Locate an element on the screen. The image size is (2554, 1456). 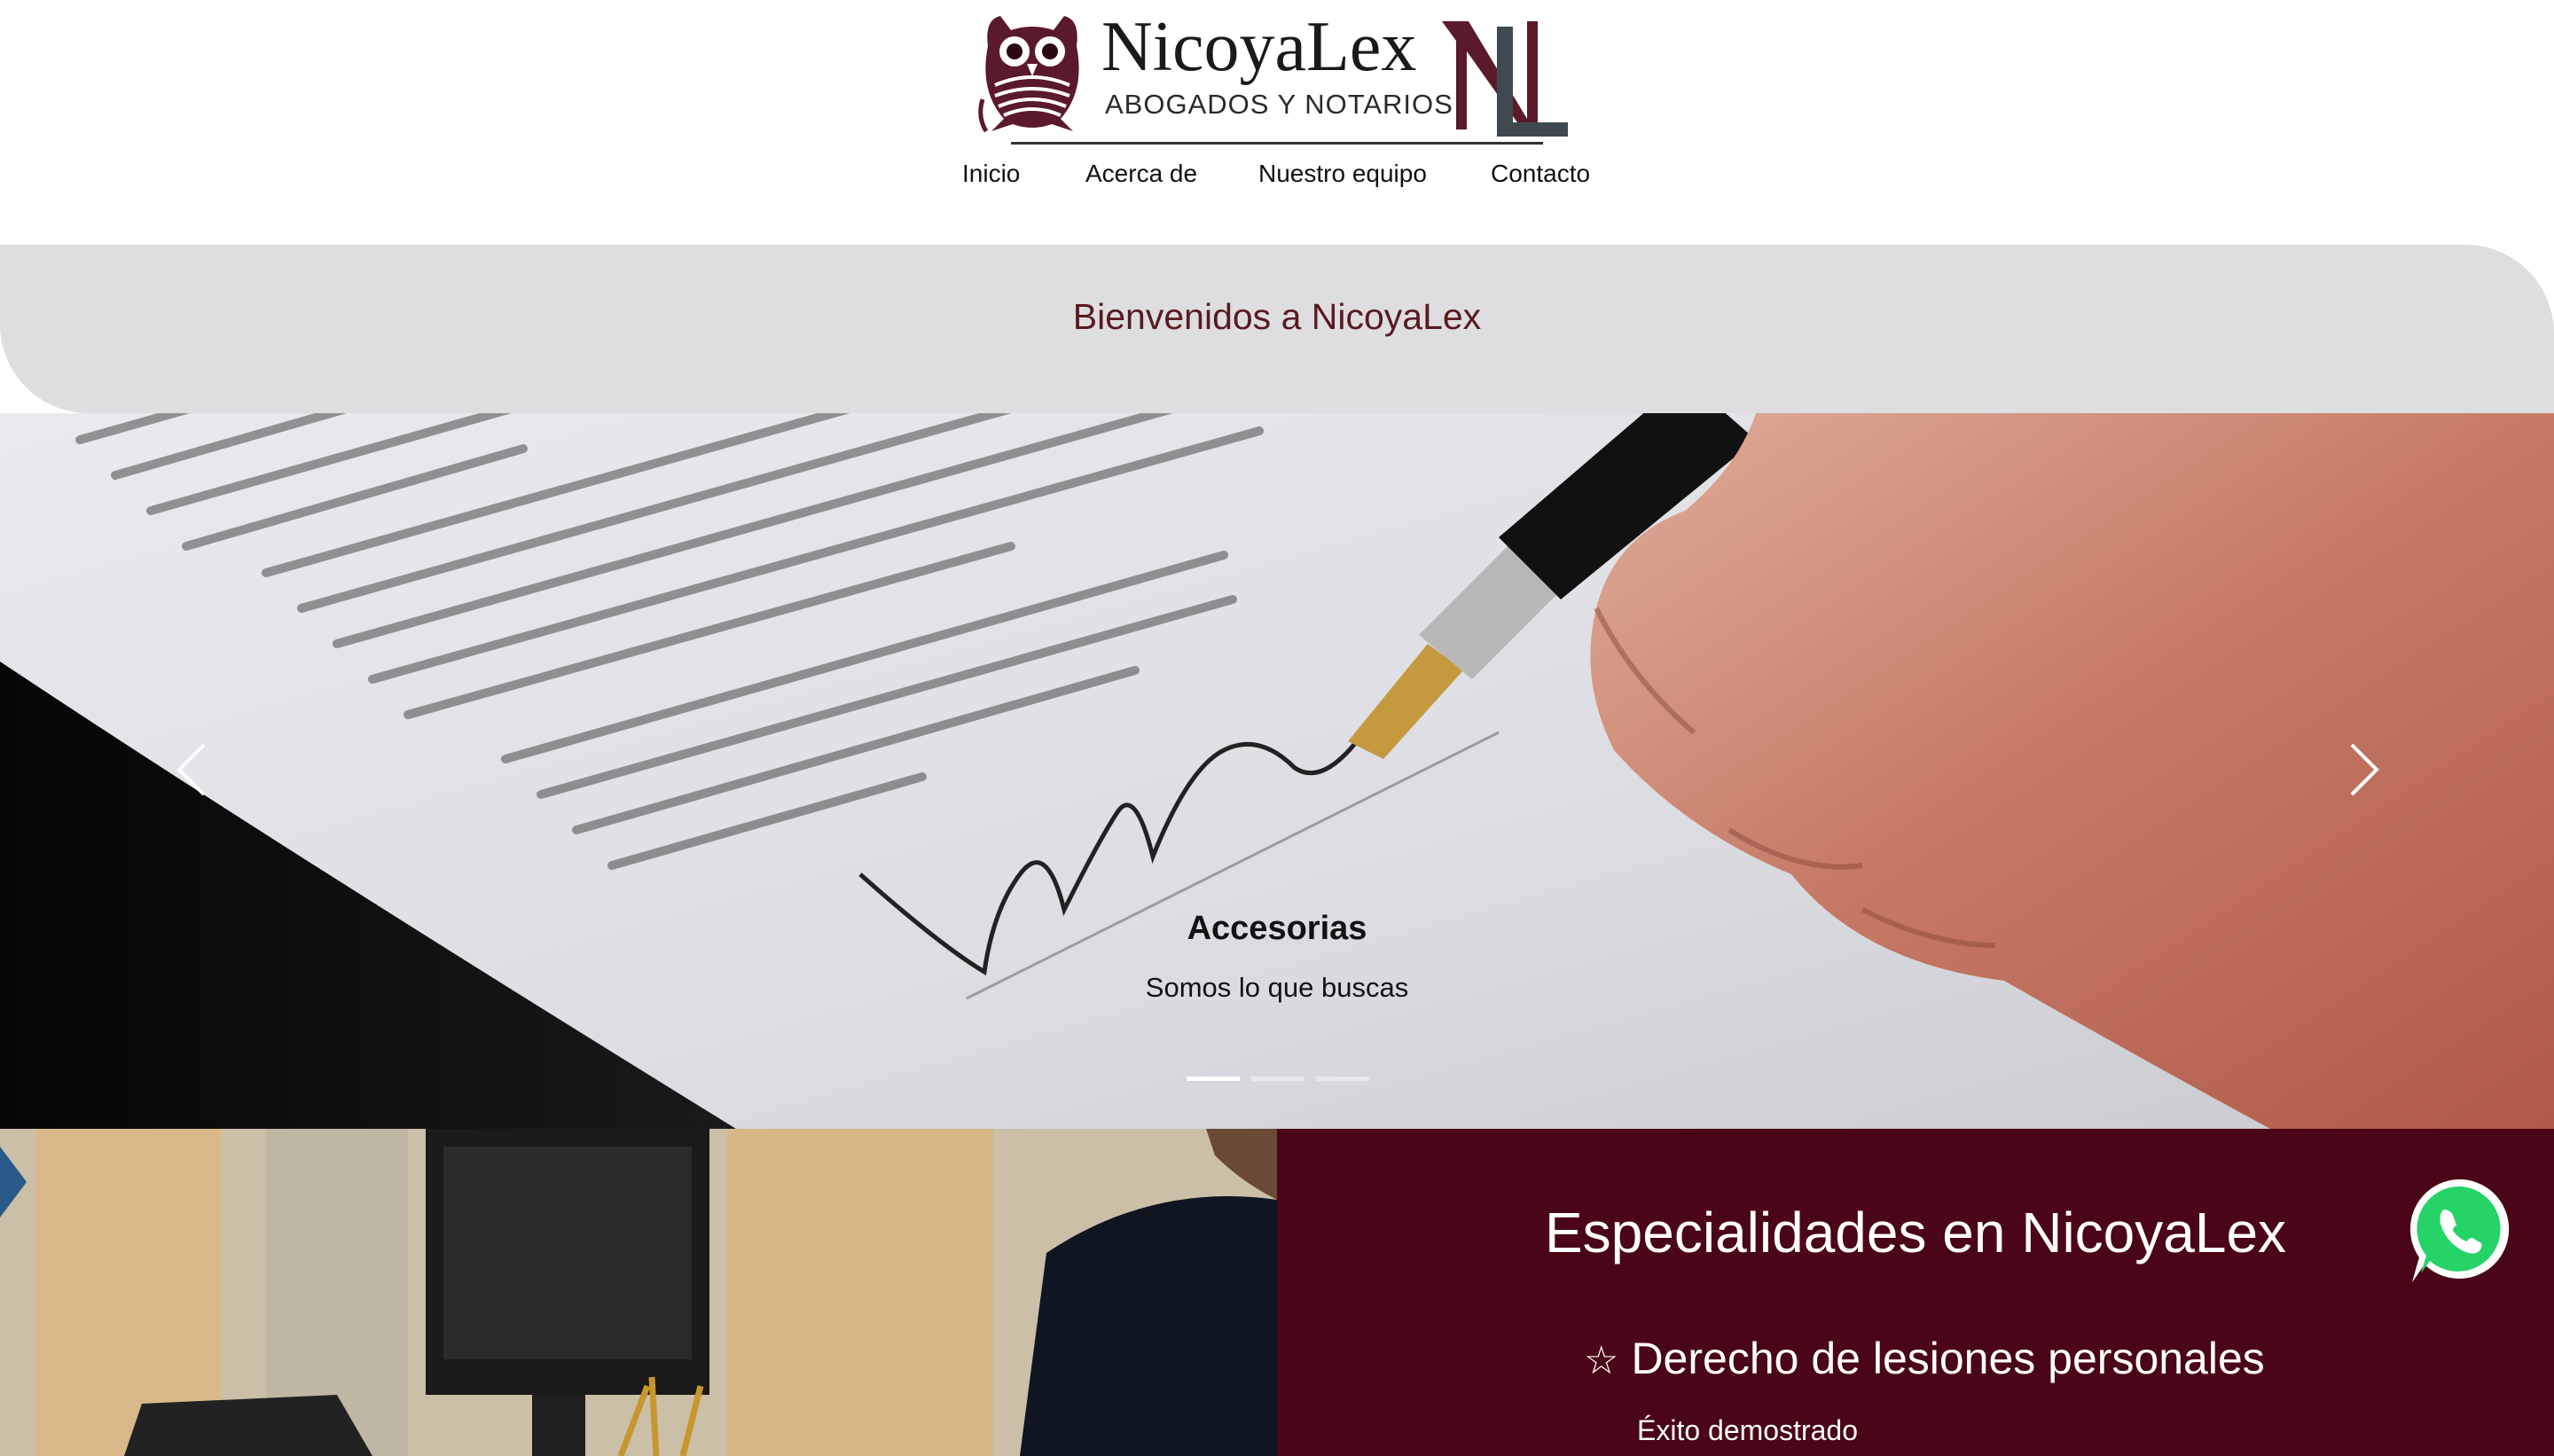
nl-monogram-logo is located at coordinates (1505, 79).